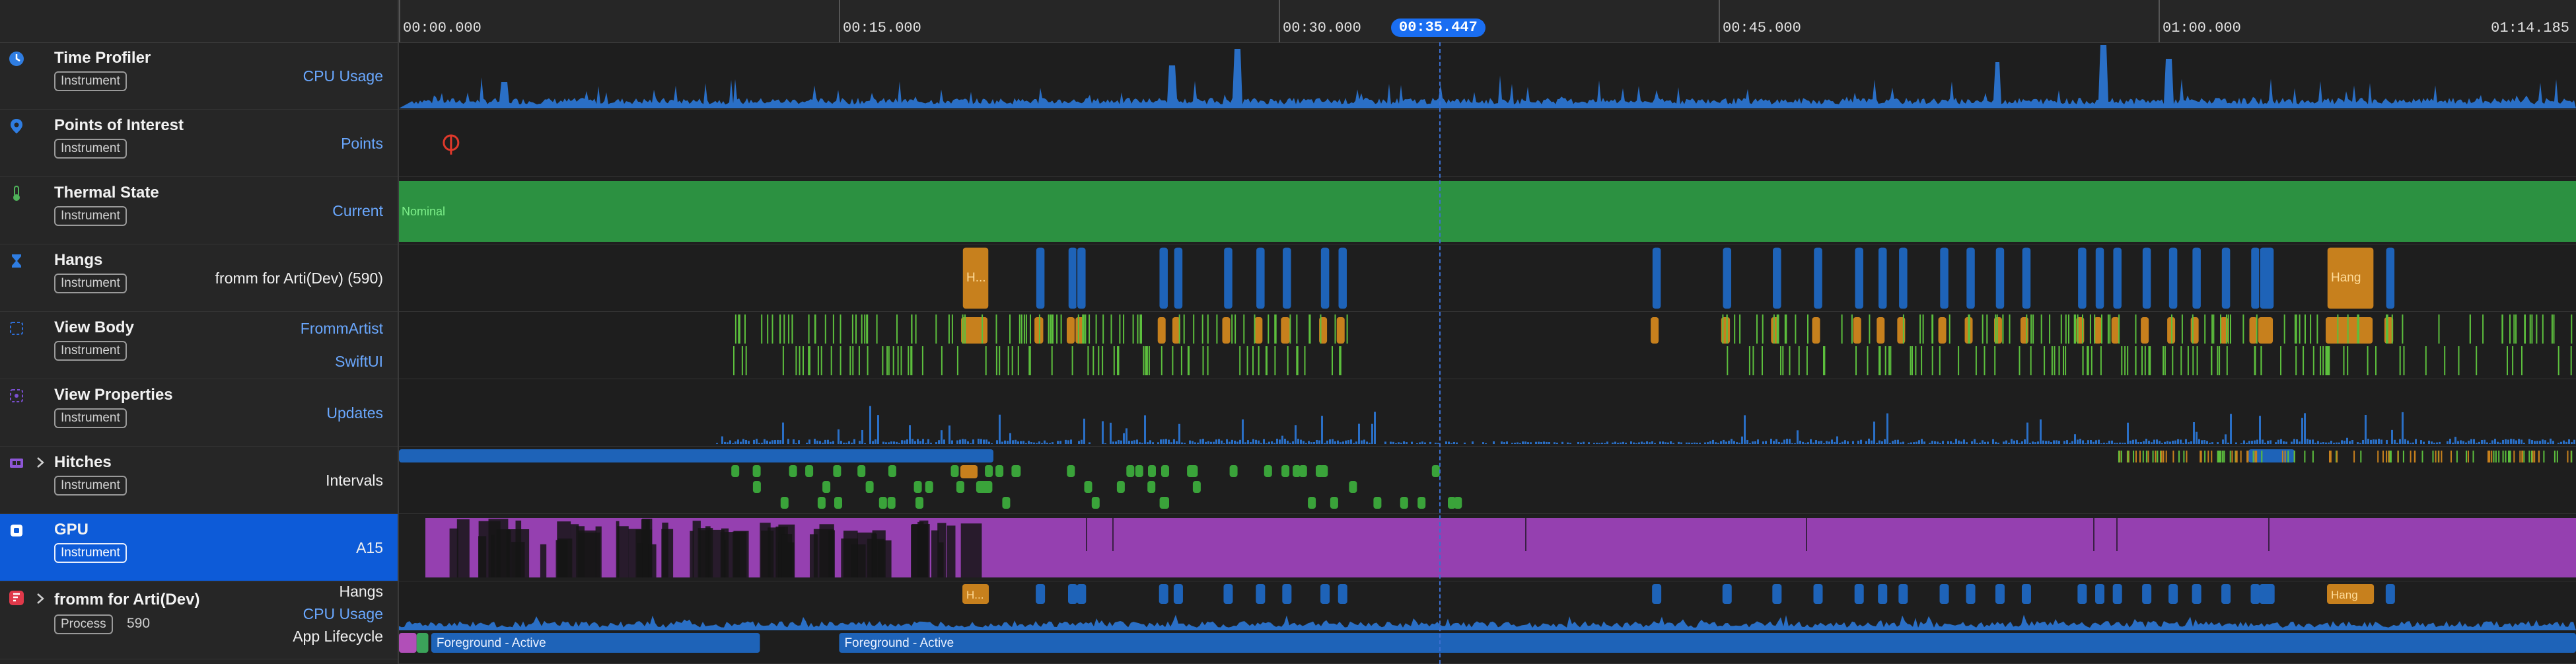 The image size is (2576, 664). Describe the element at coordinates (199, 345) in the screenshot. I see `track-view-body: View Body Instrument FrommArtist SwiftUI` at that location.